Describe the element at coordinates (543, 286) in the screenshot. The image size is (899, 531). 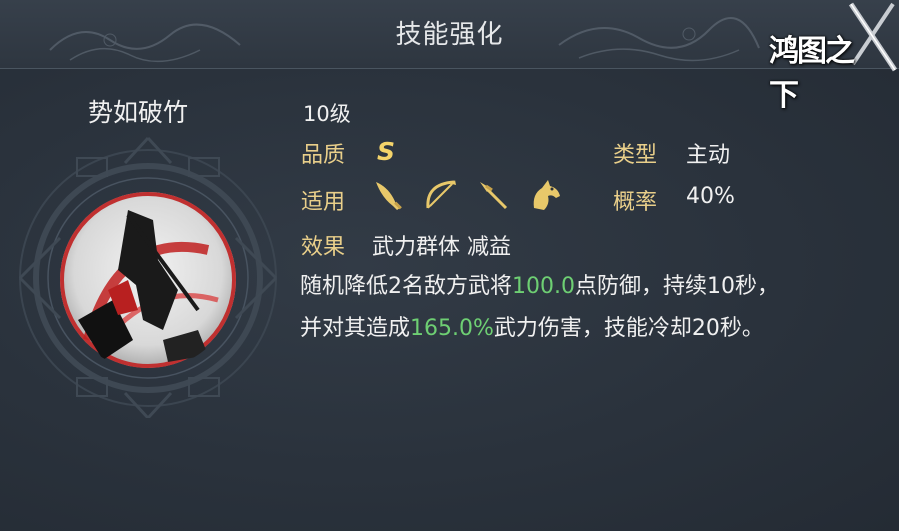
I see `desc-highlight-value: 100.0` at that location.